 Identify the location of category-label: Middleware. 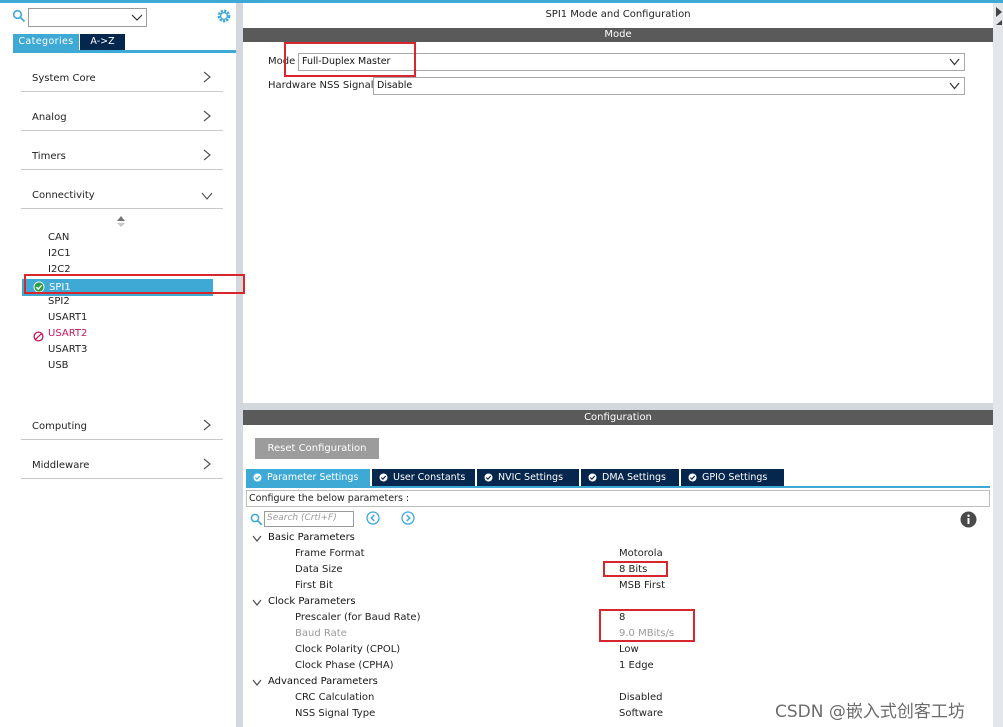
(61, 465).